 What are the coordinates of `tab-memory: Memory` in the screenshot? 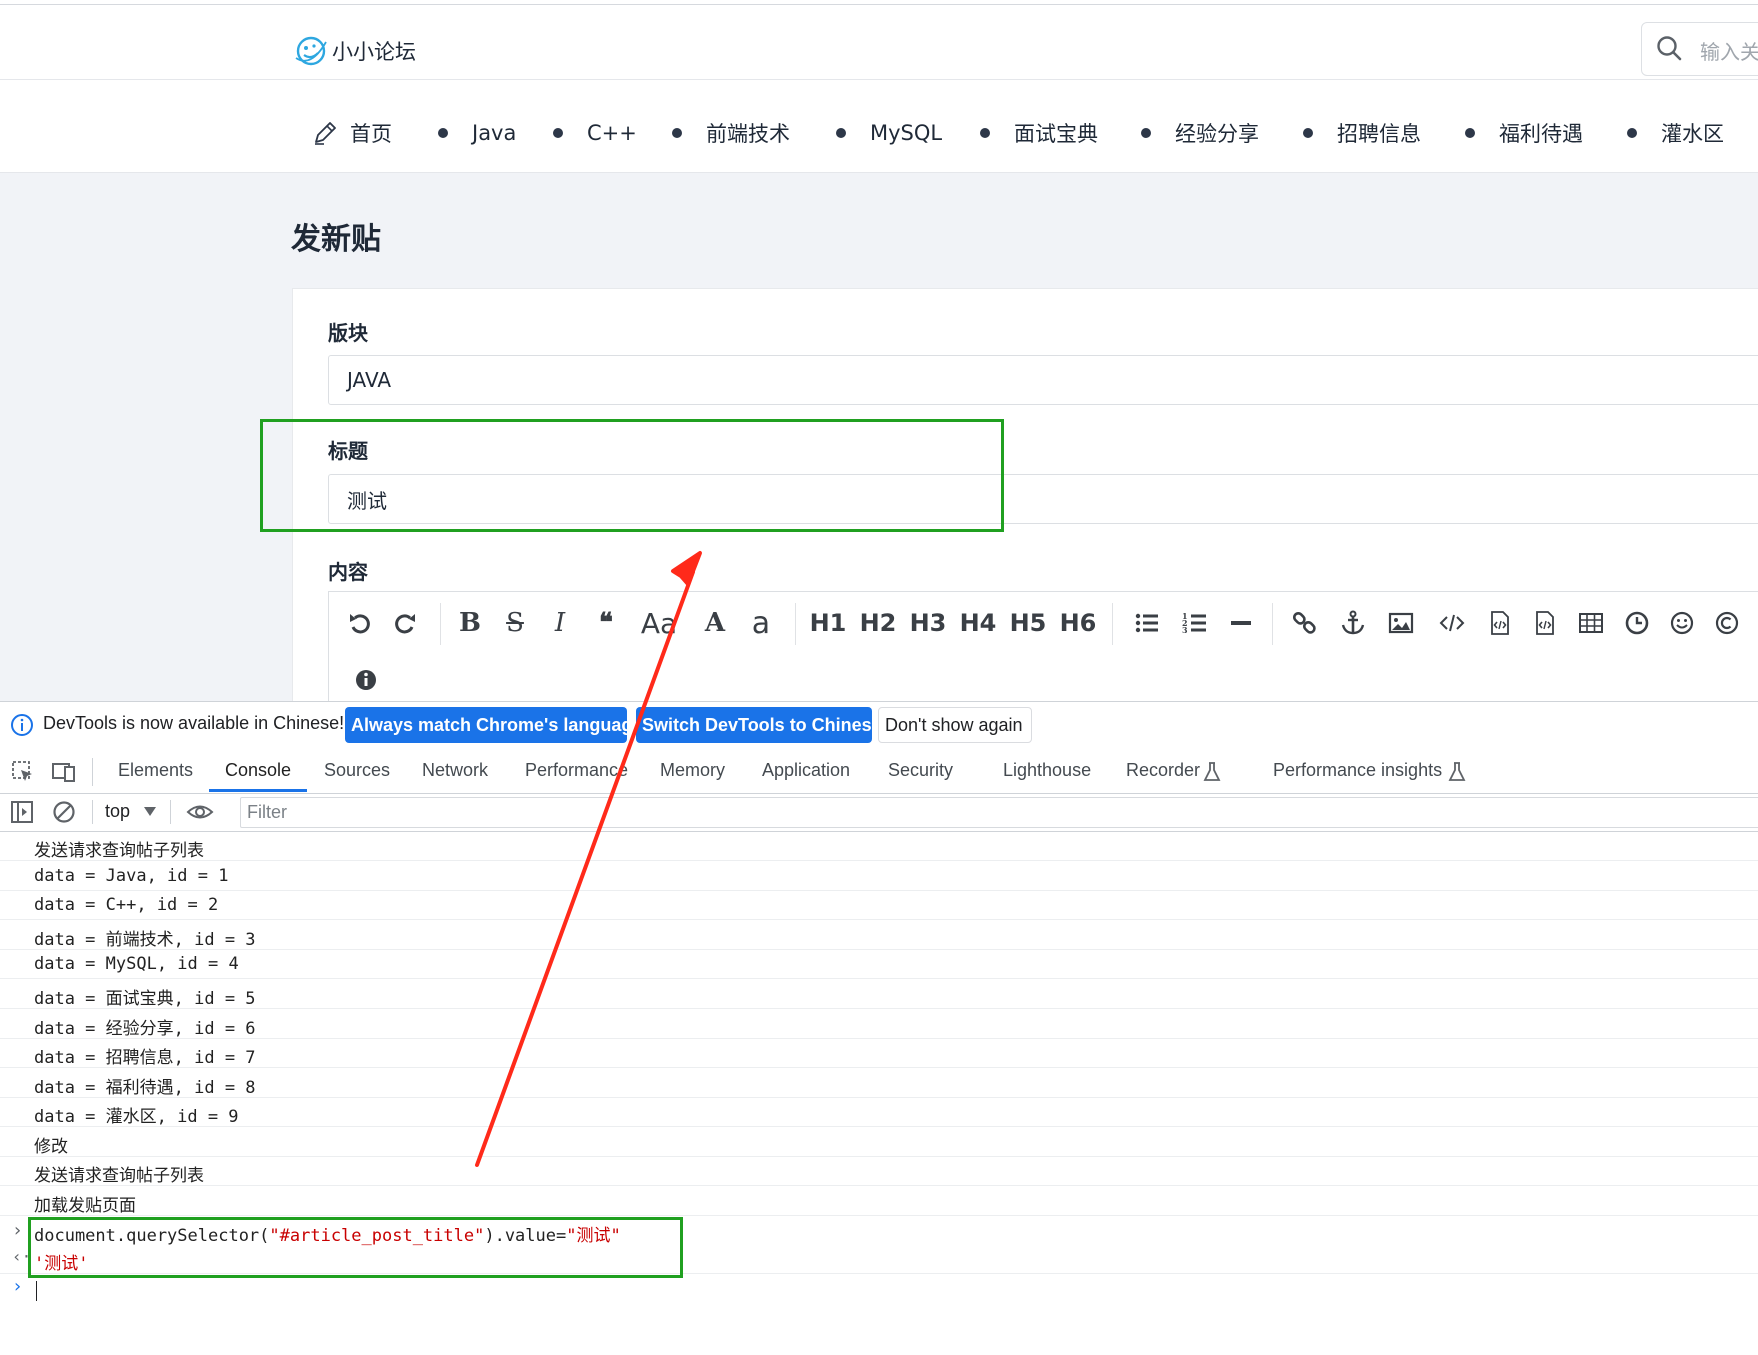 It's located at (692, 770).